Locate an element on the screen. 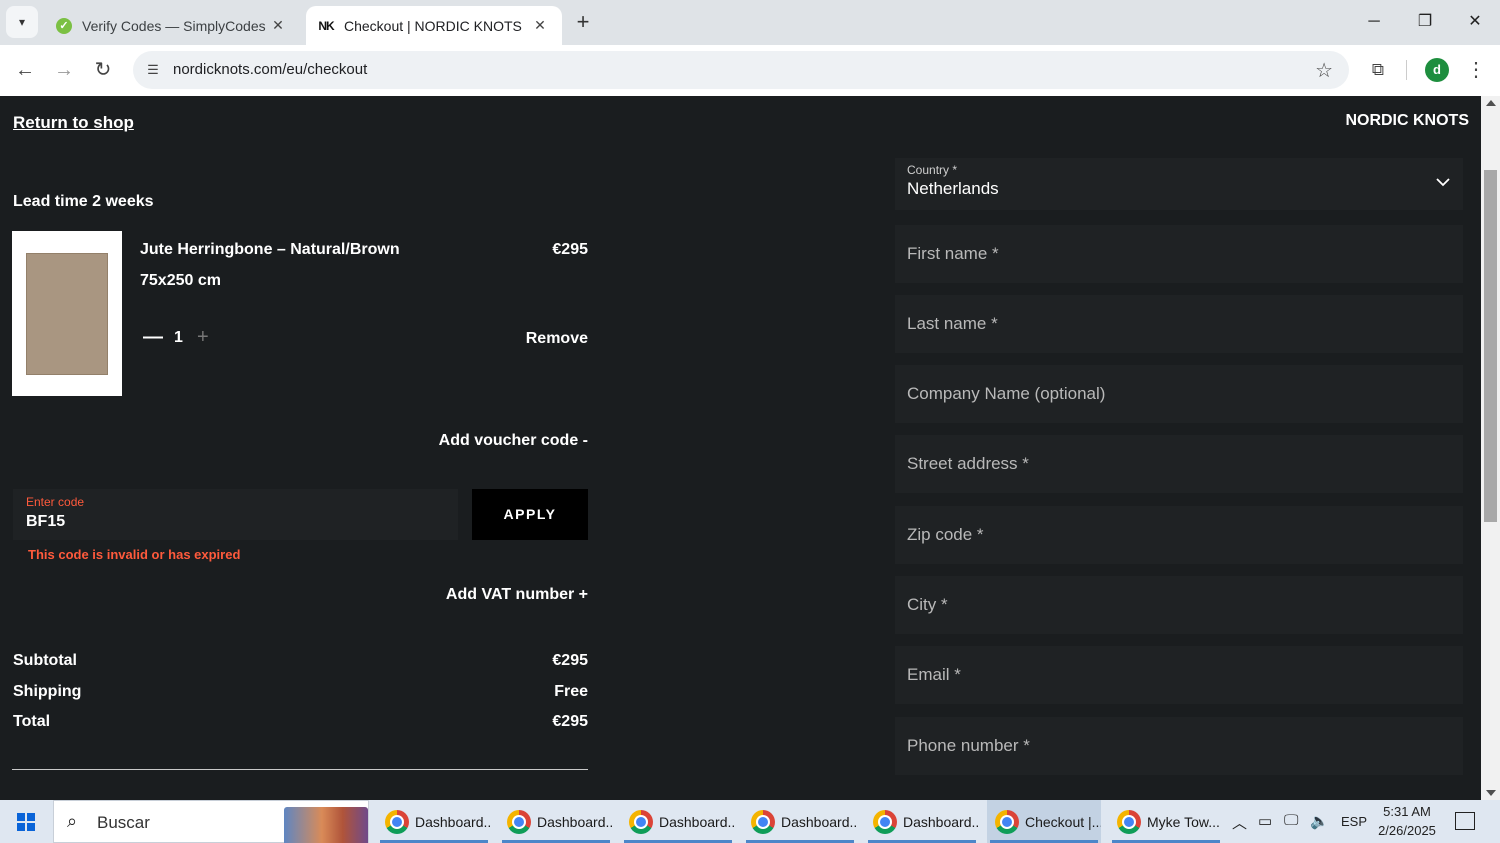 The width and height of the screenshot is (1500, 843). quantity-increase-button: + is located at coordinates (203, 337).